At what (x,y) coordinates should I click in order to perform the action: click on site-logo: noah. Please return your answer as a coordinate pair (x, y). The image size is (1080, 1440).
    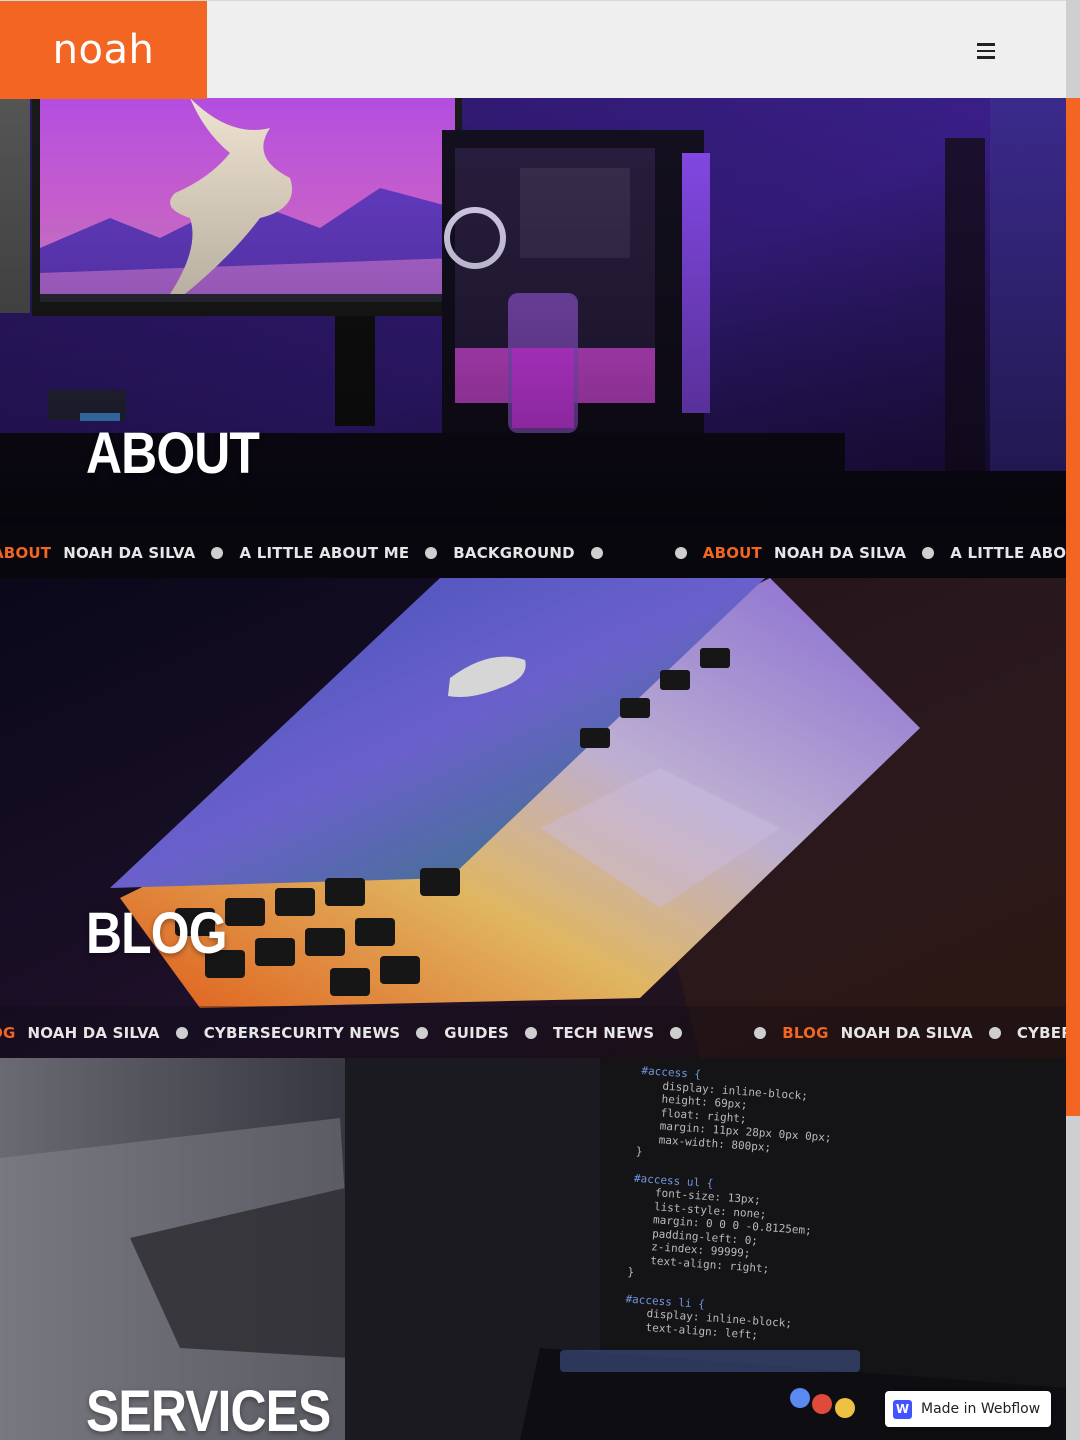
    Looking at the image, I should click on (103, 50).